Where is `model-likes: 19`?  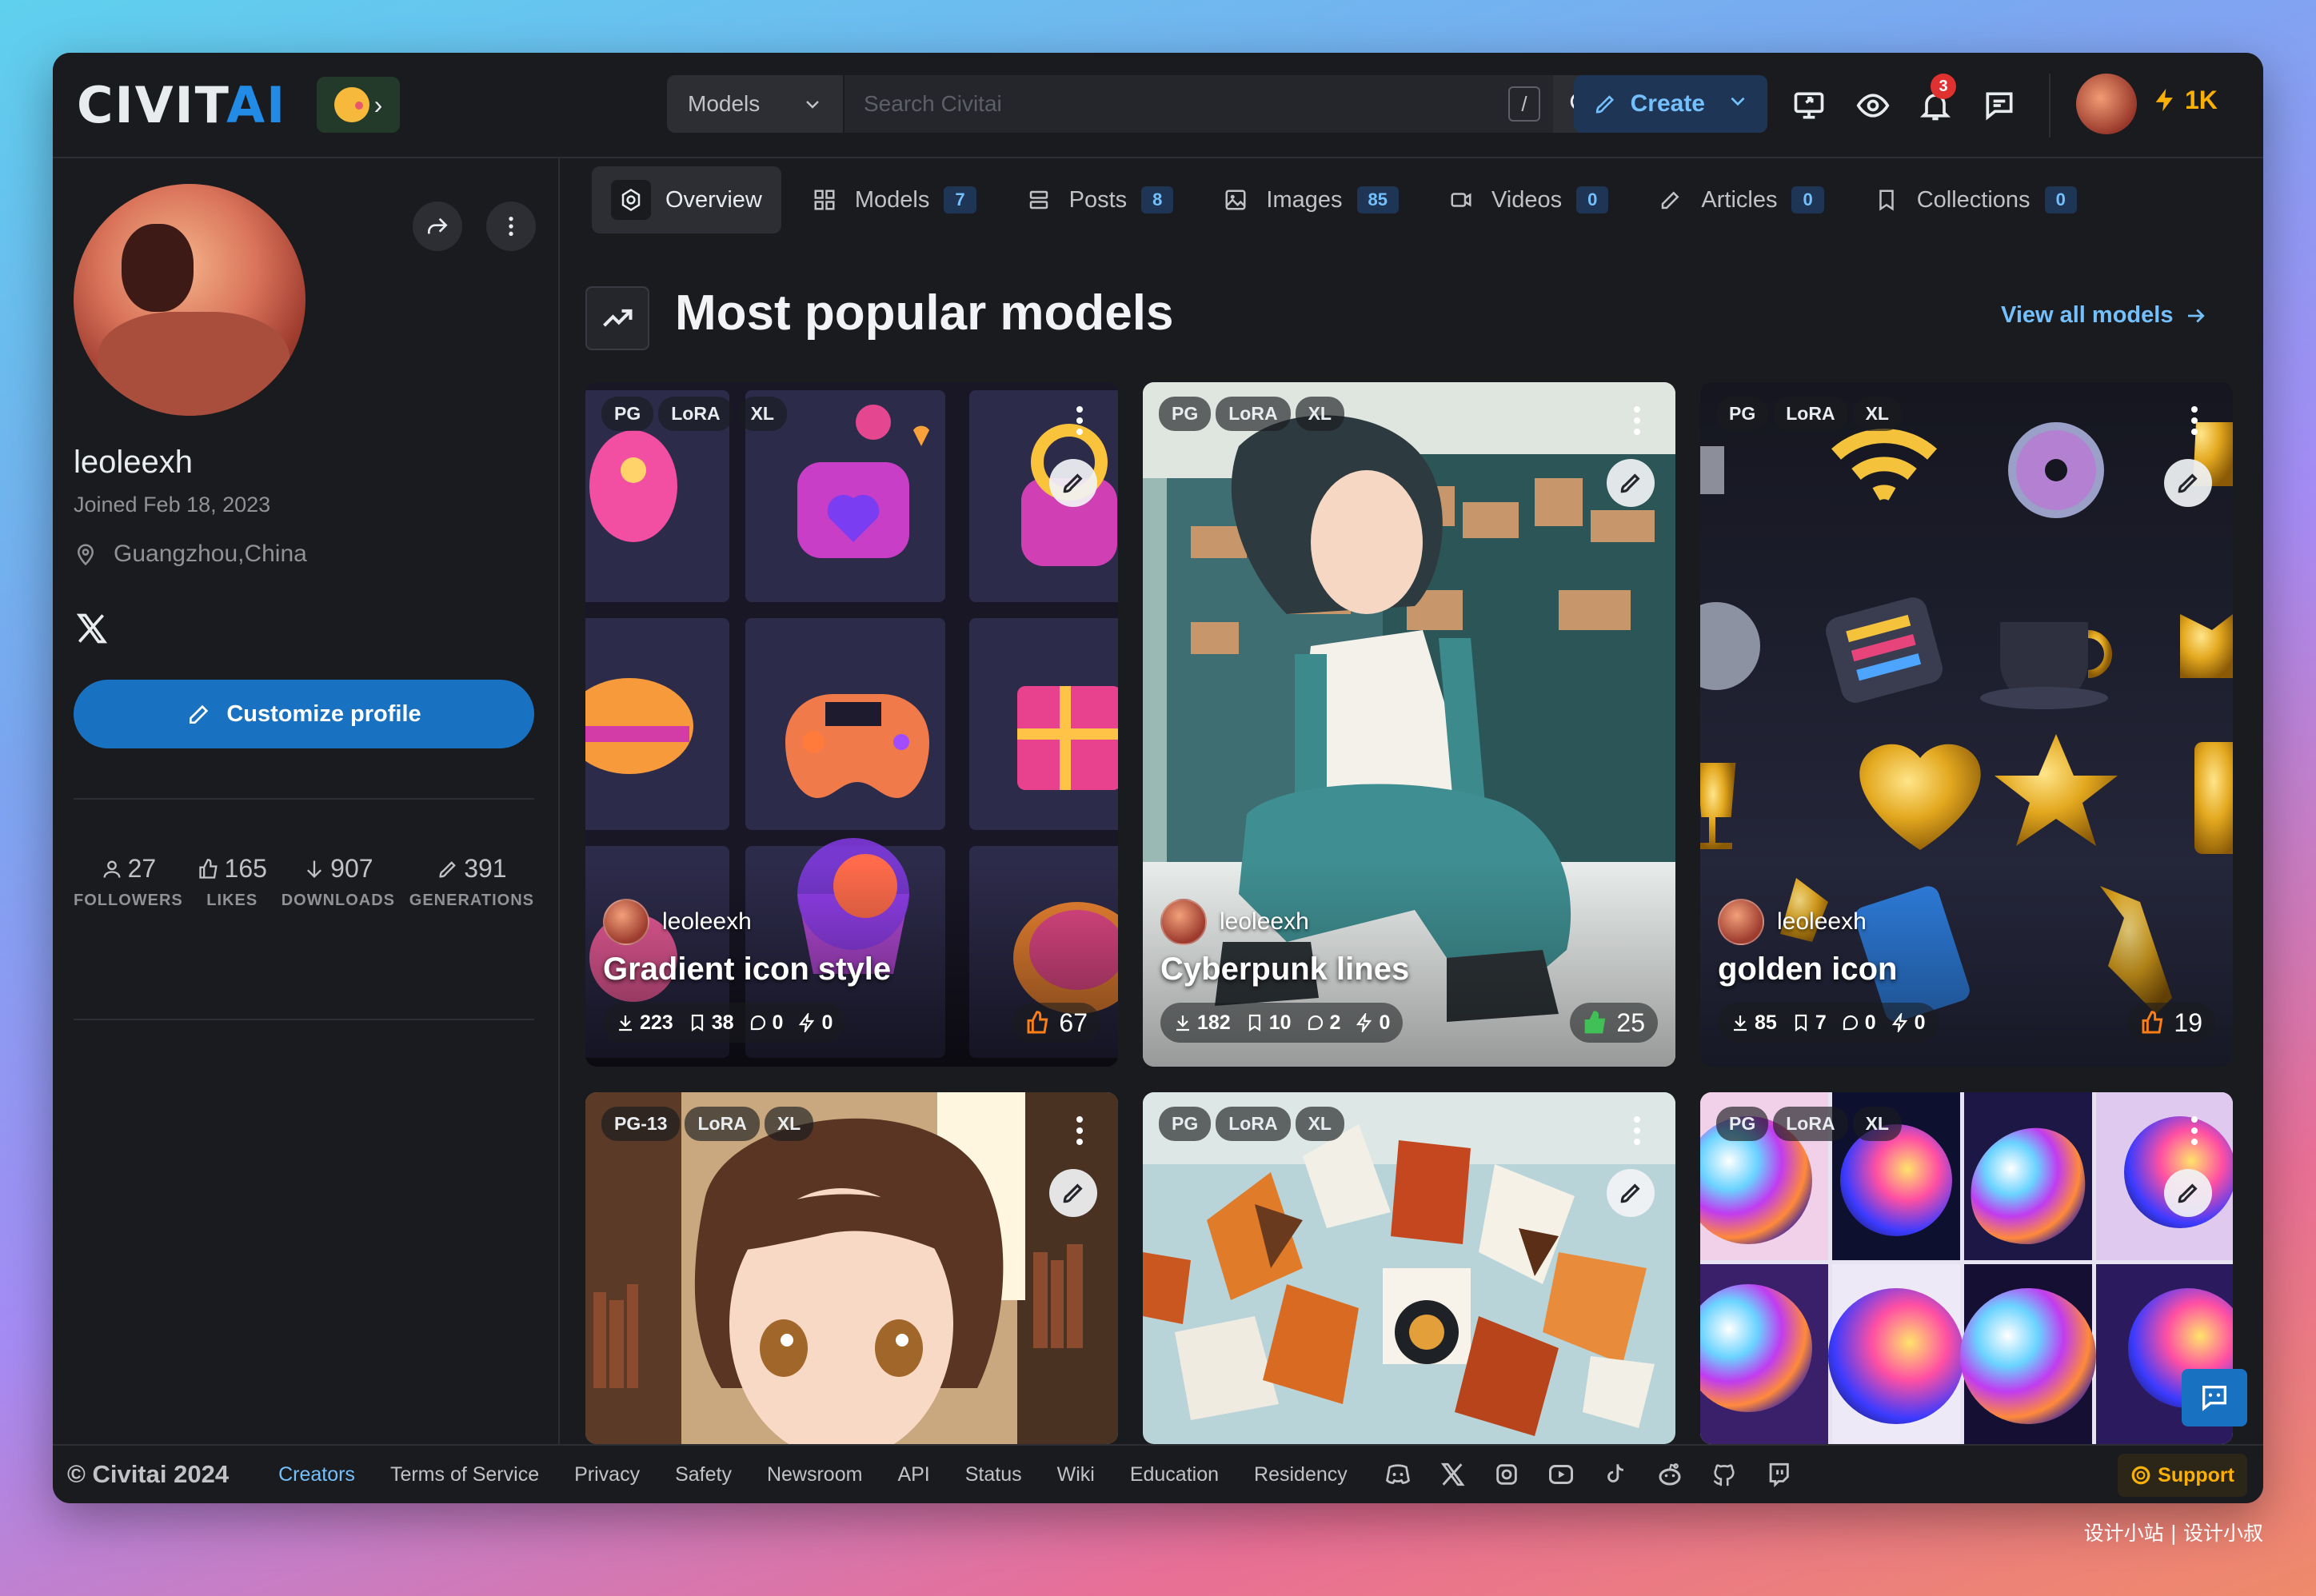 model-likes: 19 is located at coordinates (2171, 1023).